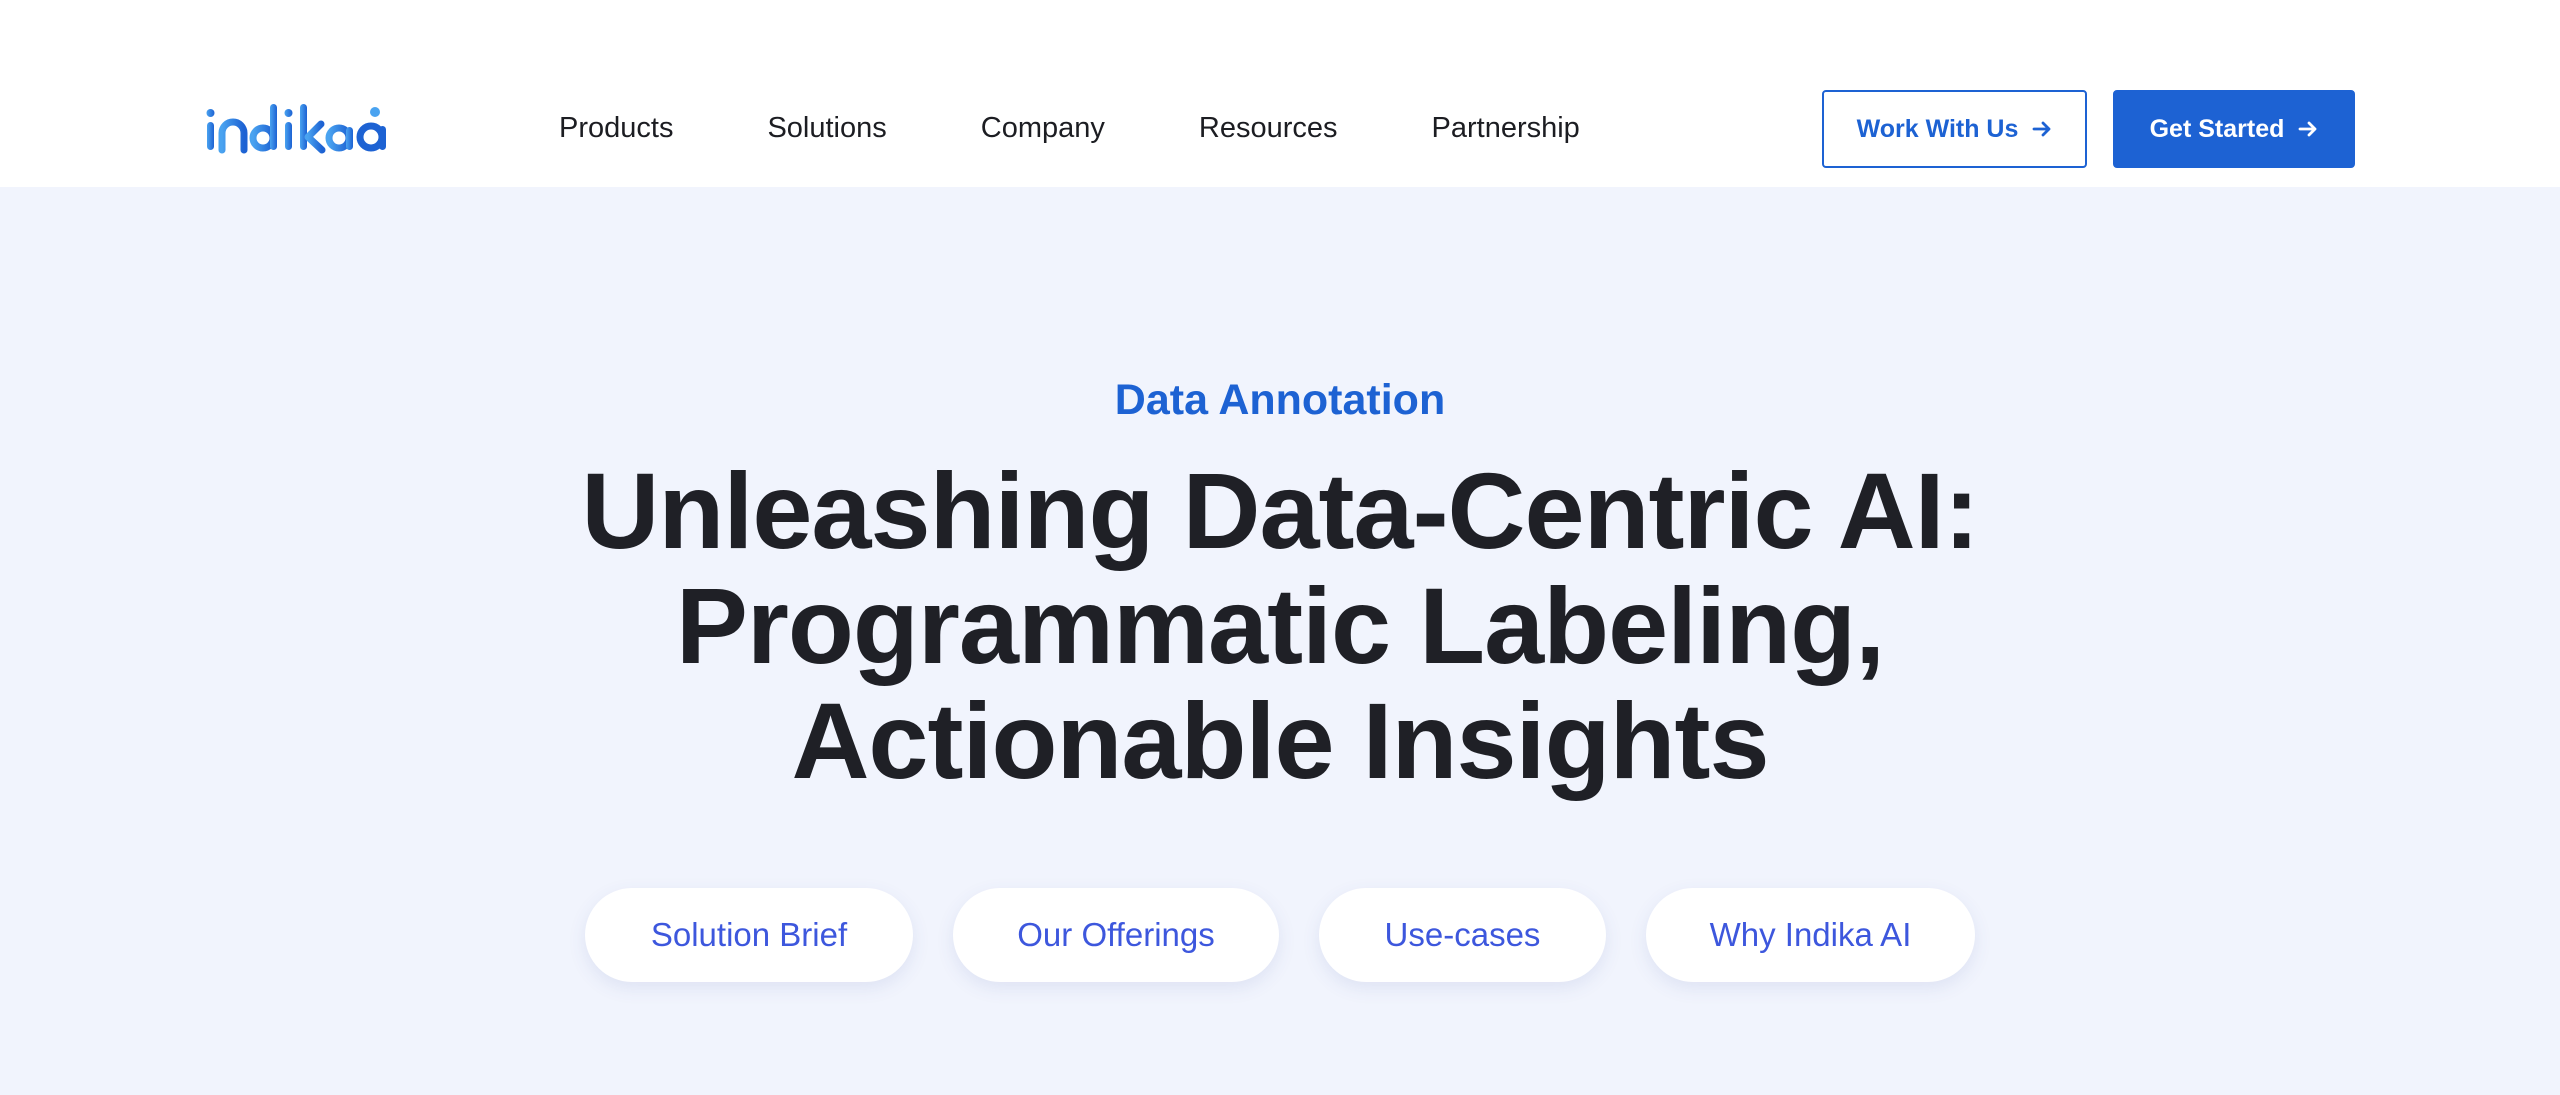 This screenshot has height=1095, width=2560. Describe the element at coordinates (2217, 128) in the screenshot. I see `get-started-label: Get Started` at that location.